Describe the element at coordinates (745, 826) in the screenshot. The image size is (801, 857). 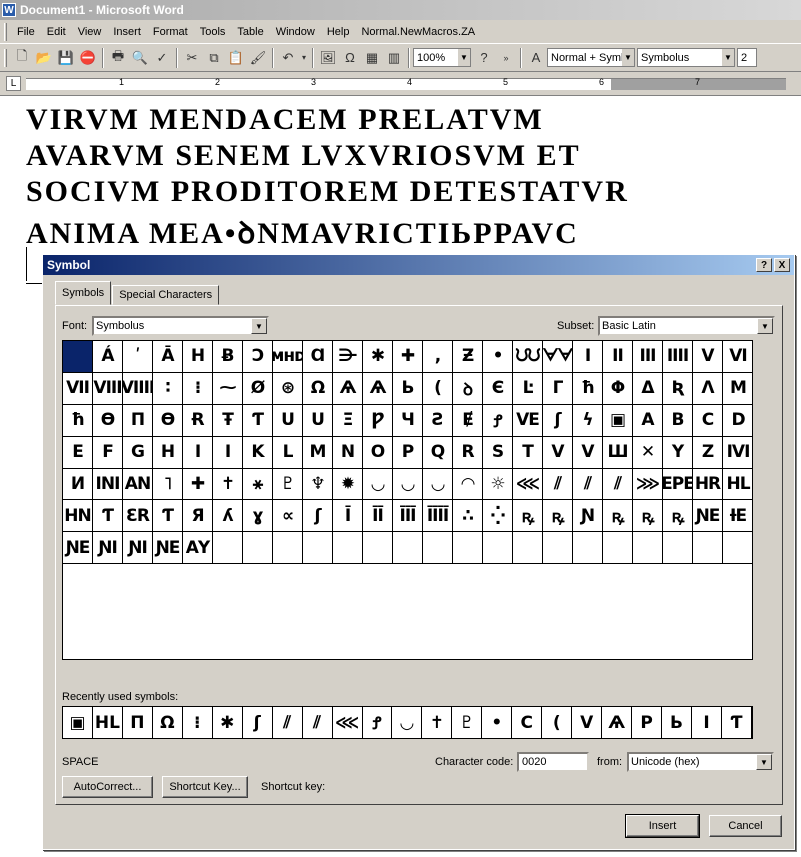
I see `cancel-button: Cancel` at that location.